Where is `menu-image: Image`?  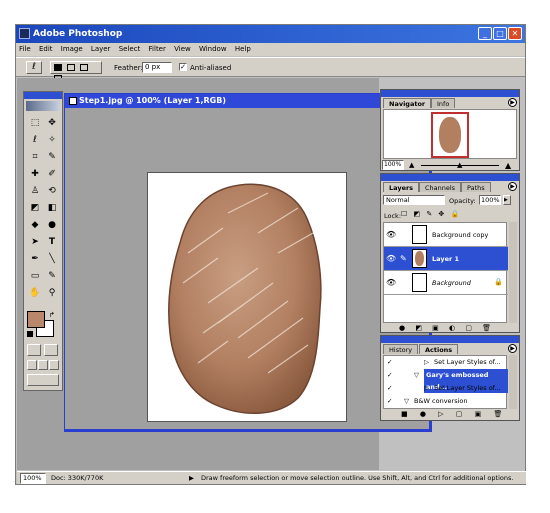 menu-image: Image is located at coordinates (72, 49).